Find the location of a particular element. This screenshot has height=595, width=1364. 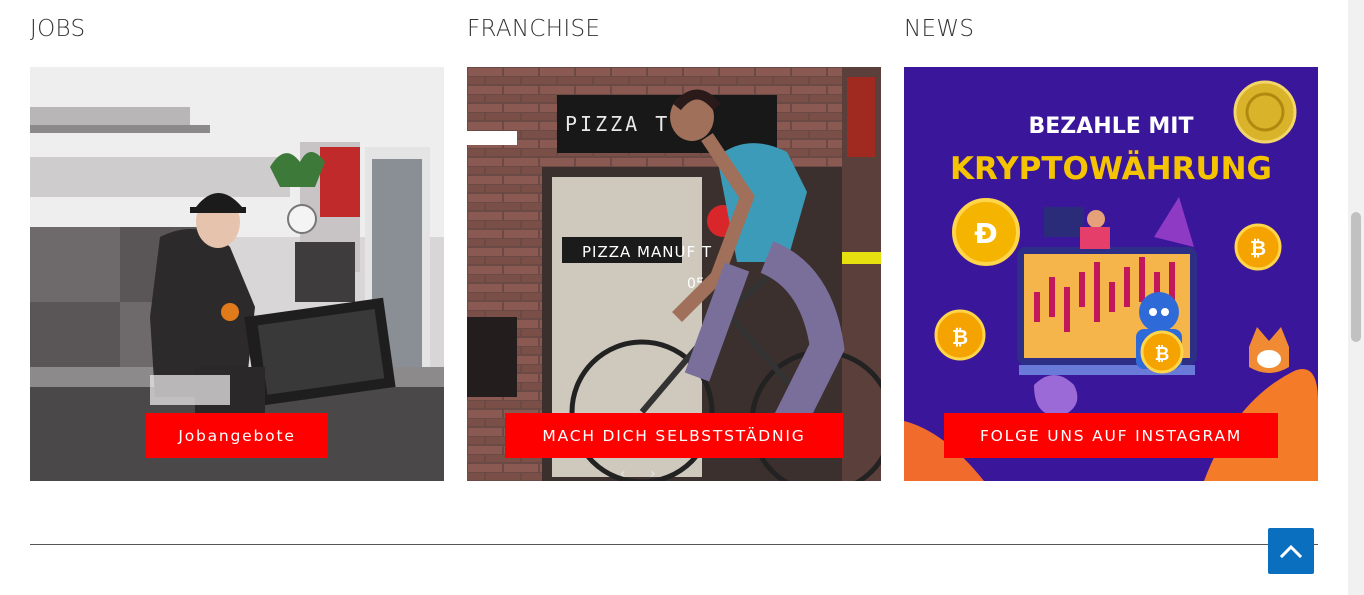

crypto-headline-2: KRYPTOWÄHRUNG is located at coordinates (1111, 169).